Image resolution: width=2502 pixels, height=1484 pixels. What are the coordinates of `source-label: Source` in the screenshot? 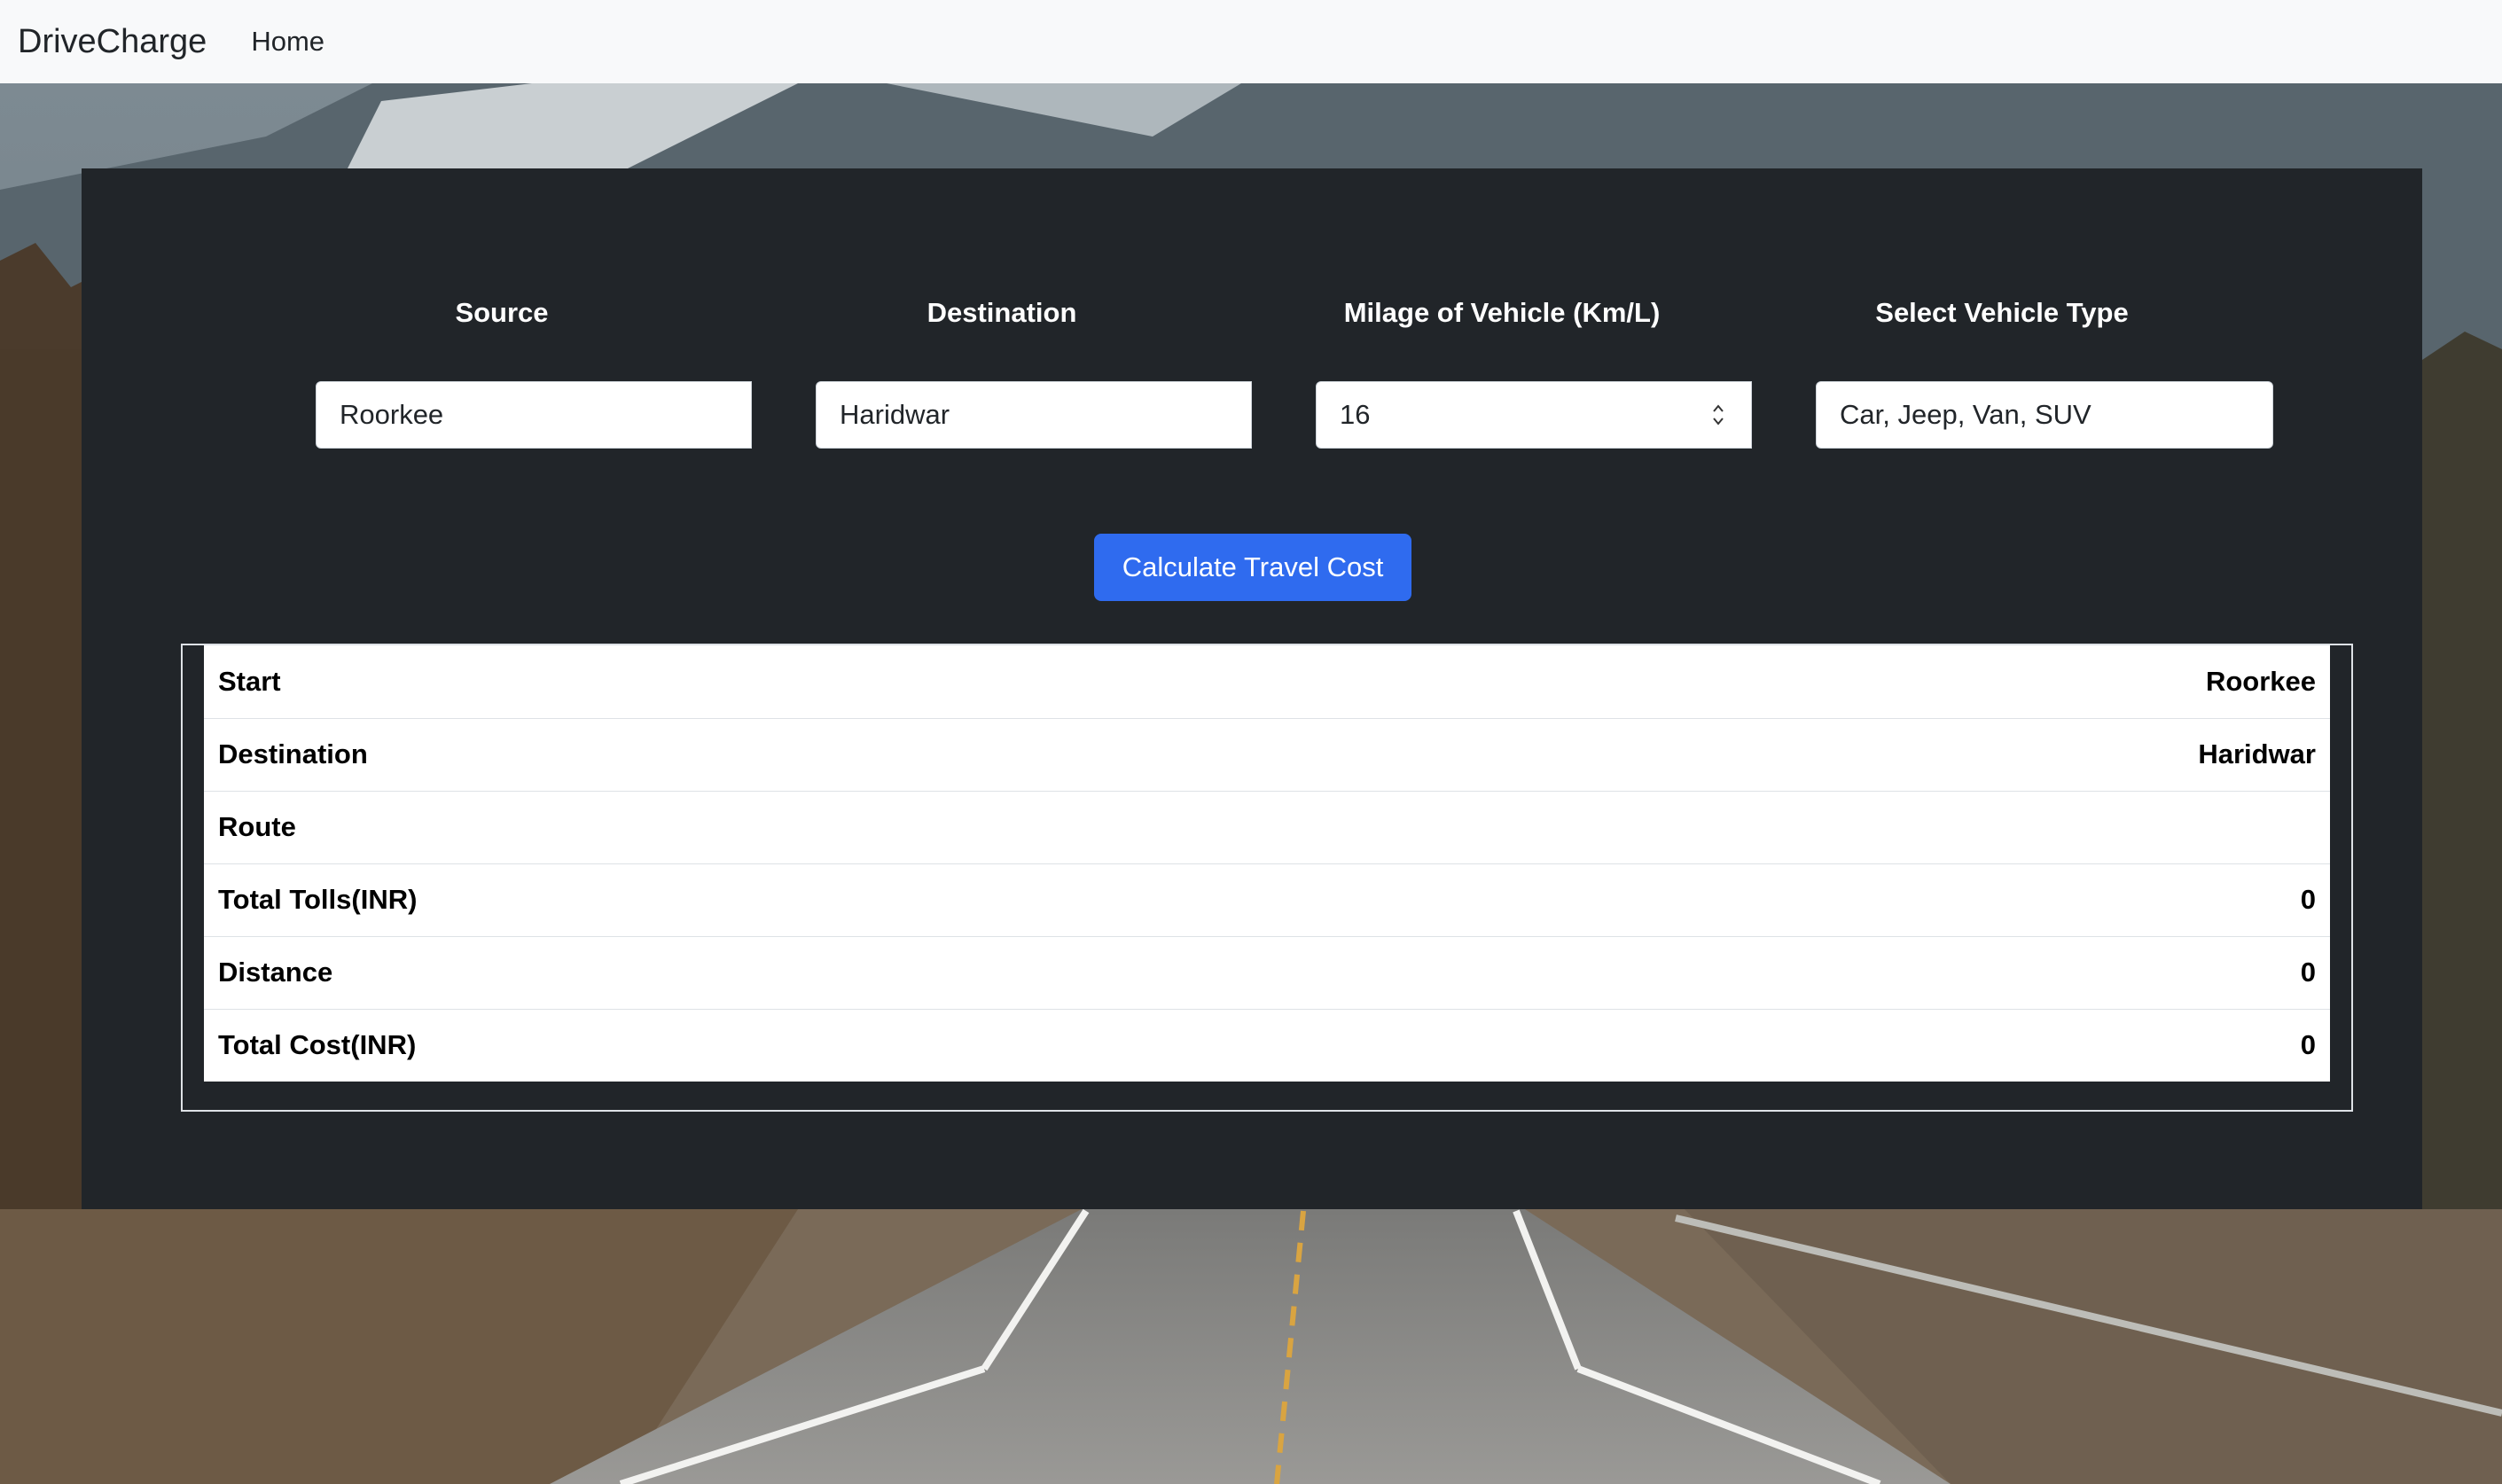 It's located at (502, 312).